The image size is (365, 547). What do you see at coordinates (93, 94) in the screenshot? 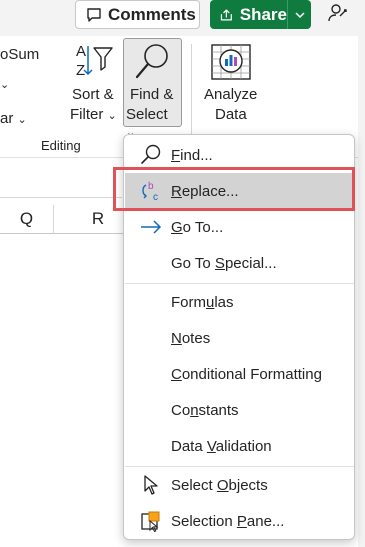
I see `sort-filter-line1: Sort &` at bounding box center [93, 94].